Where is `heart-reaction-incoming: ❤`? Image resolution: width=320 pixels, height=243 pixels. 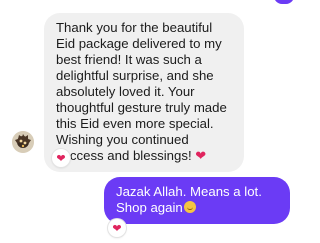 heart-reaction-incoming: ❤ is located at coordinates (61, 158).